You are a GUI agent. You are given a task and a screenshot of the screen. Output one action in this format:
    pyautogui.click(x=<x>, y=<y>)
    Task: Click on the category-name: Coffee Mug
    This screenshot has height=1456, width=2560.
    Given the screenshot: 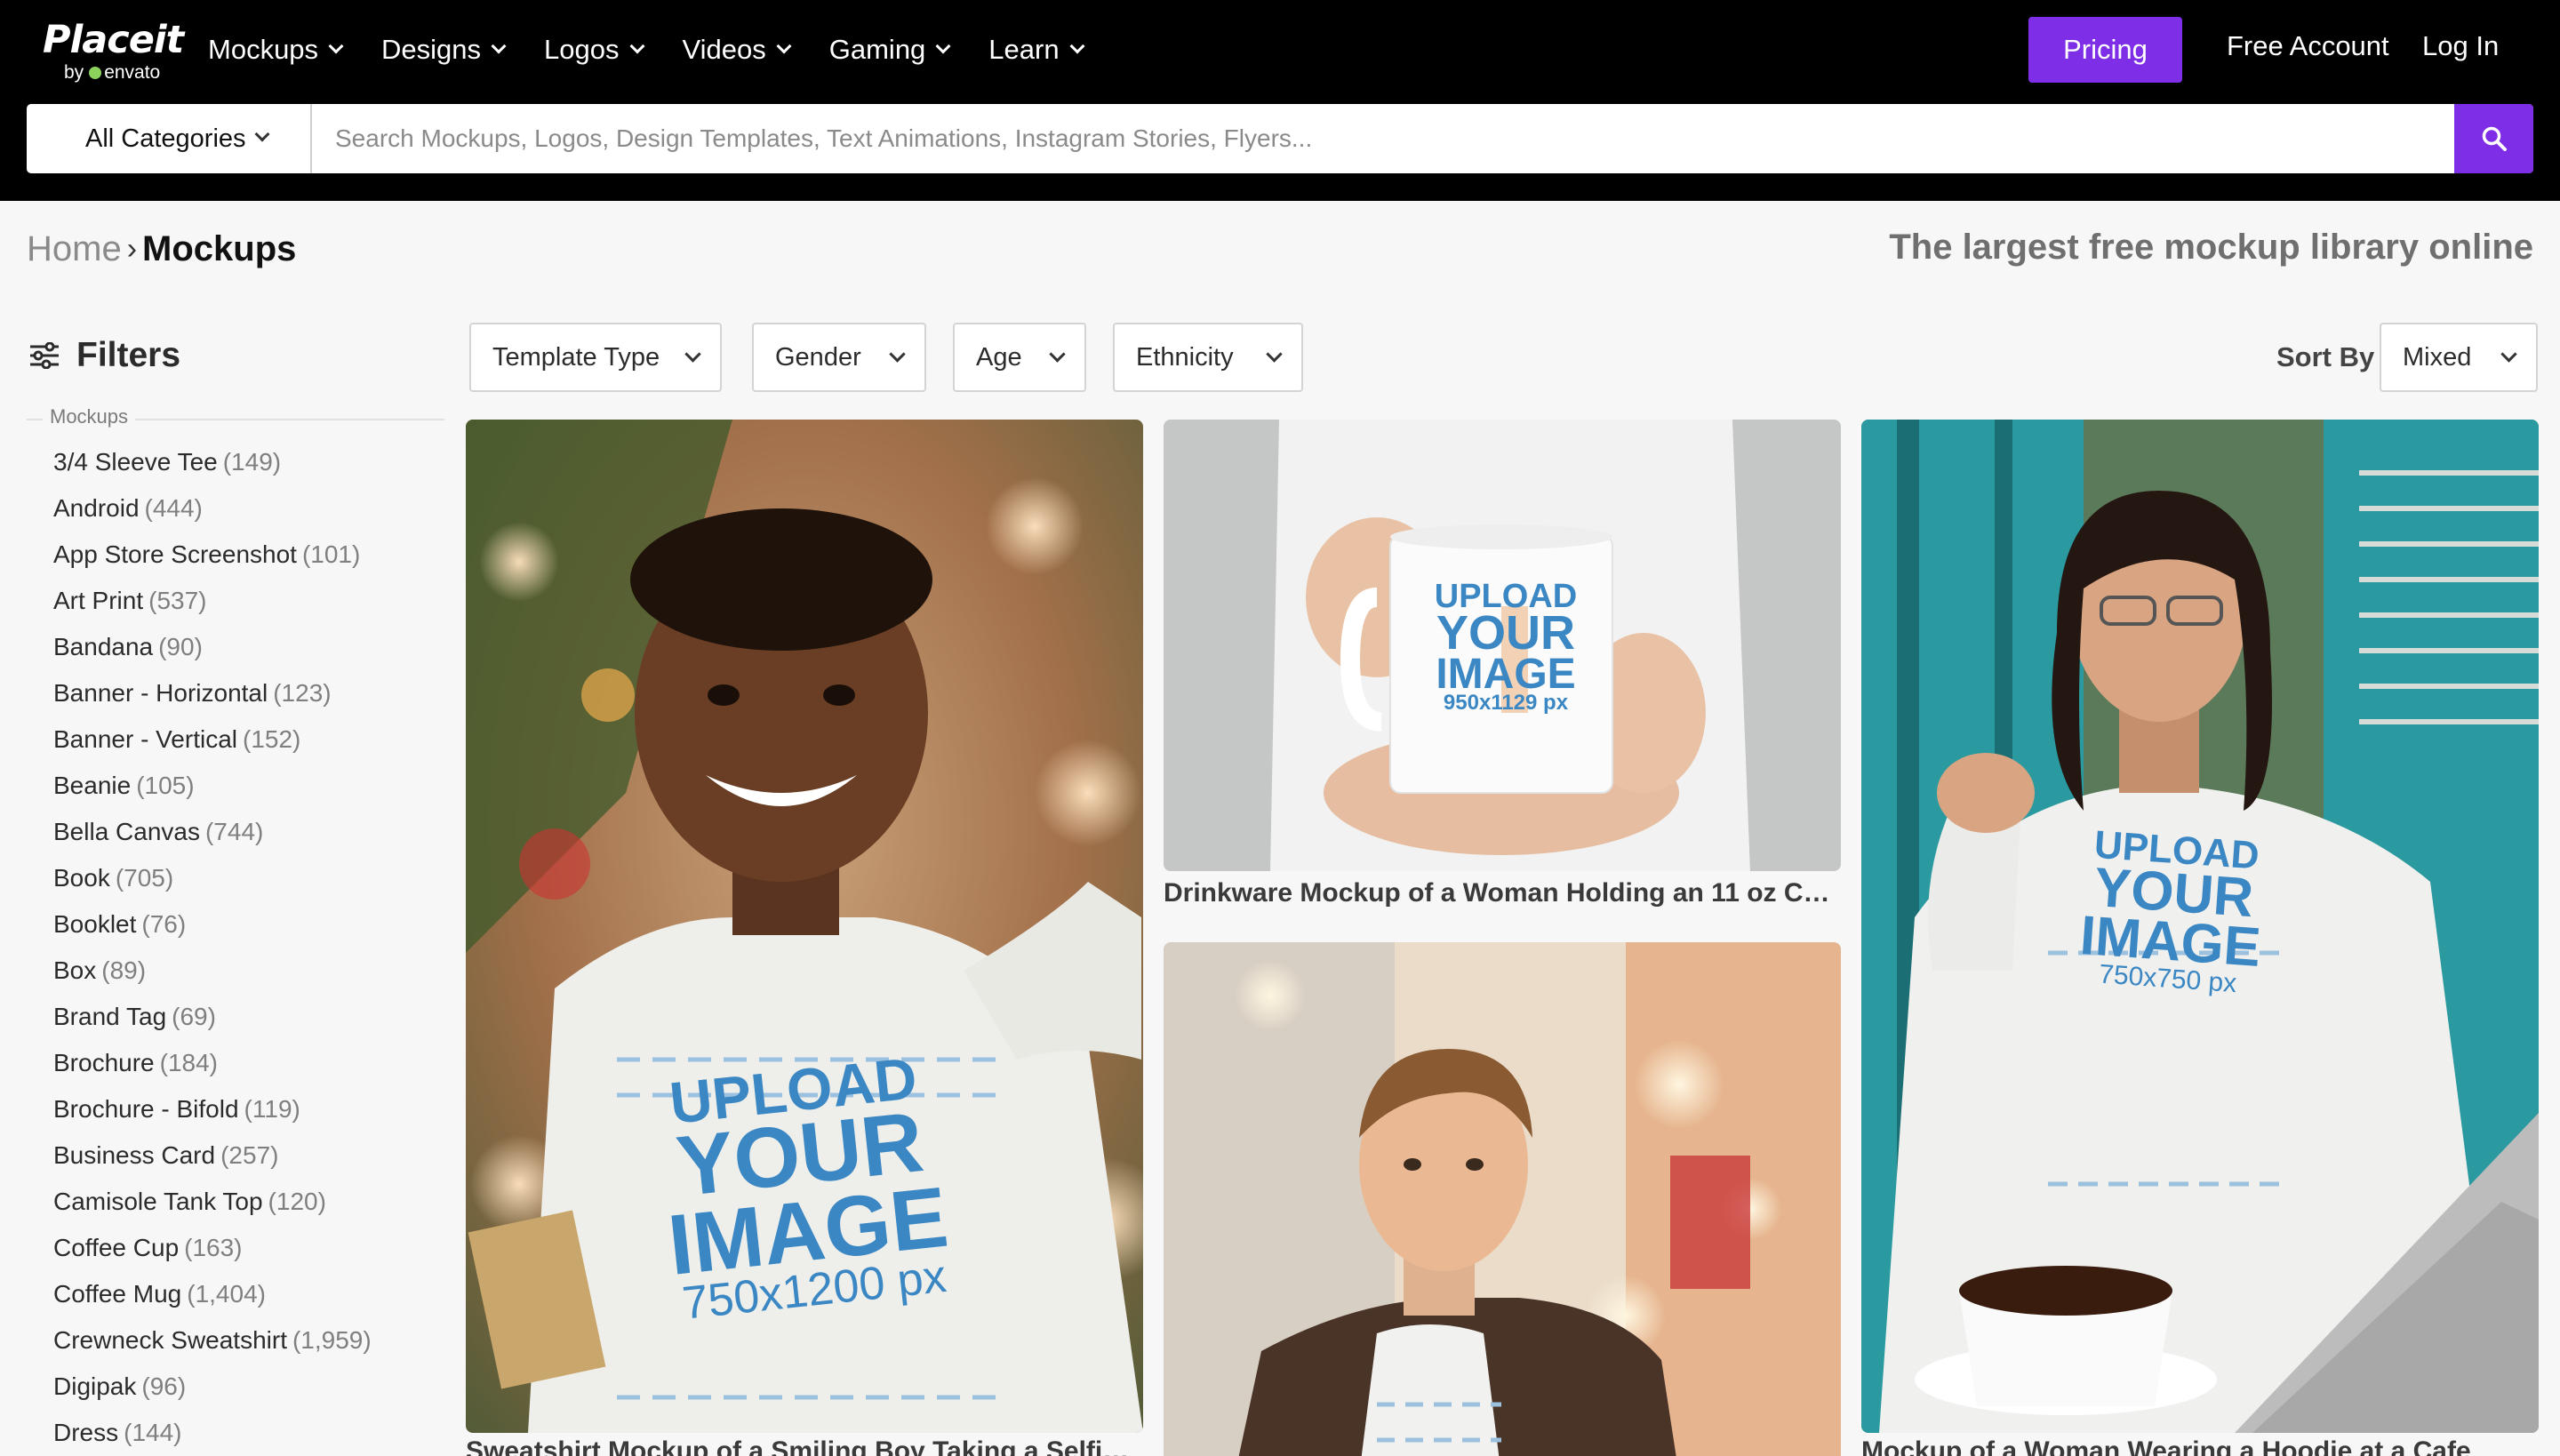 What is the action you would take?
    pyautogui.click(x=117, y=1294)
    